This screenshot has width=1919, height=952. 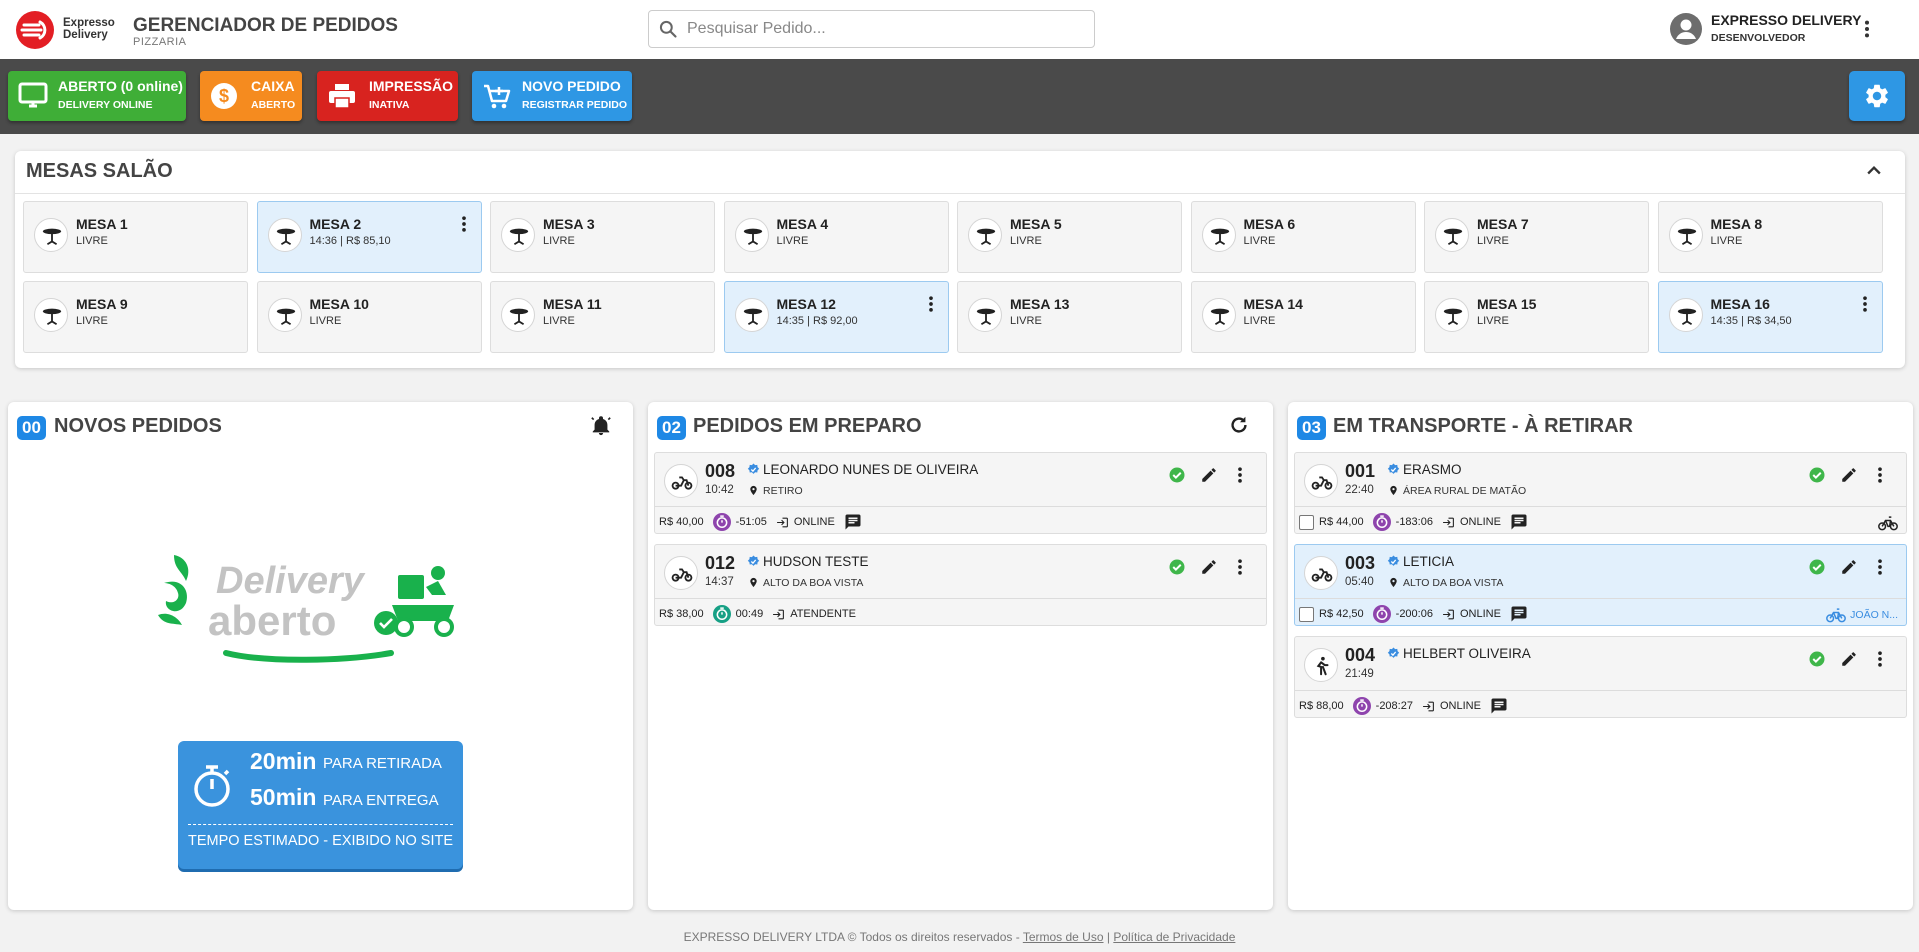 What do you see at coordinates (1069, 237) in the screenshot?
I see `mesa-card: MESA 5 LIVRE` at bounding box center [1069, 237].